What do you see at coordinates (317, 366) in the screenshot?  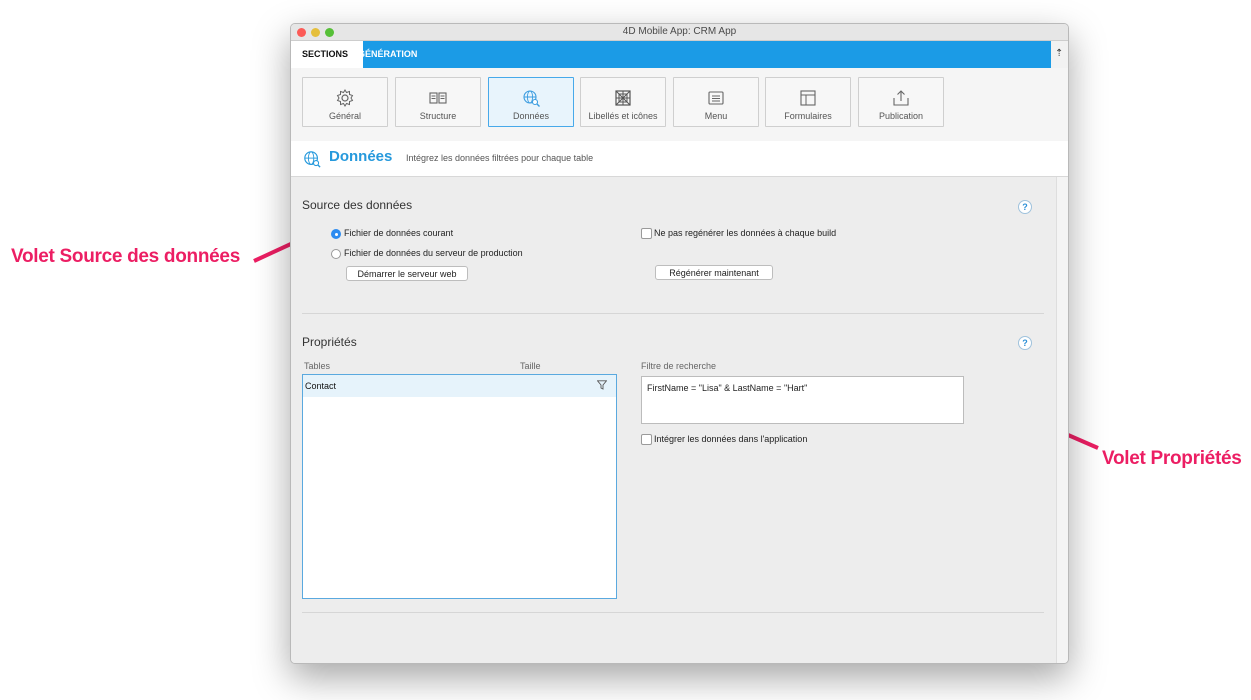 I see `tables-column-header: Tables` at bounding box center [317, 366].